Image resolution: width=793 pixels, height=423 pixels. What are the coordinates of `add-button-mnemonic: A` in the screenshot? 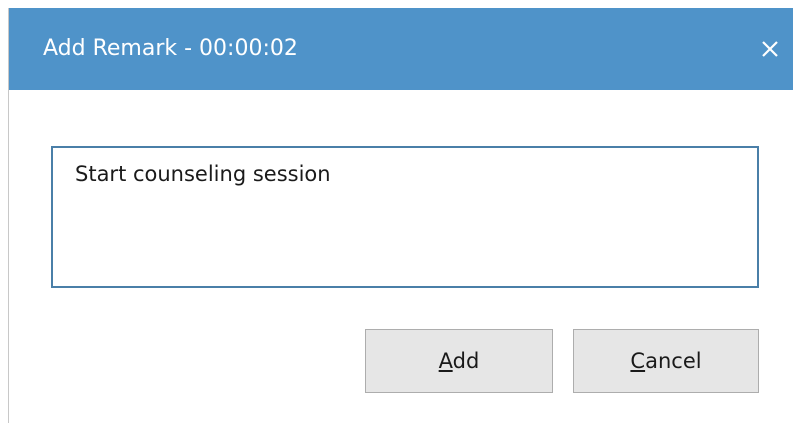 It's located at (445, 361).